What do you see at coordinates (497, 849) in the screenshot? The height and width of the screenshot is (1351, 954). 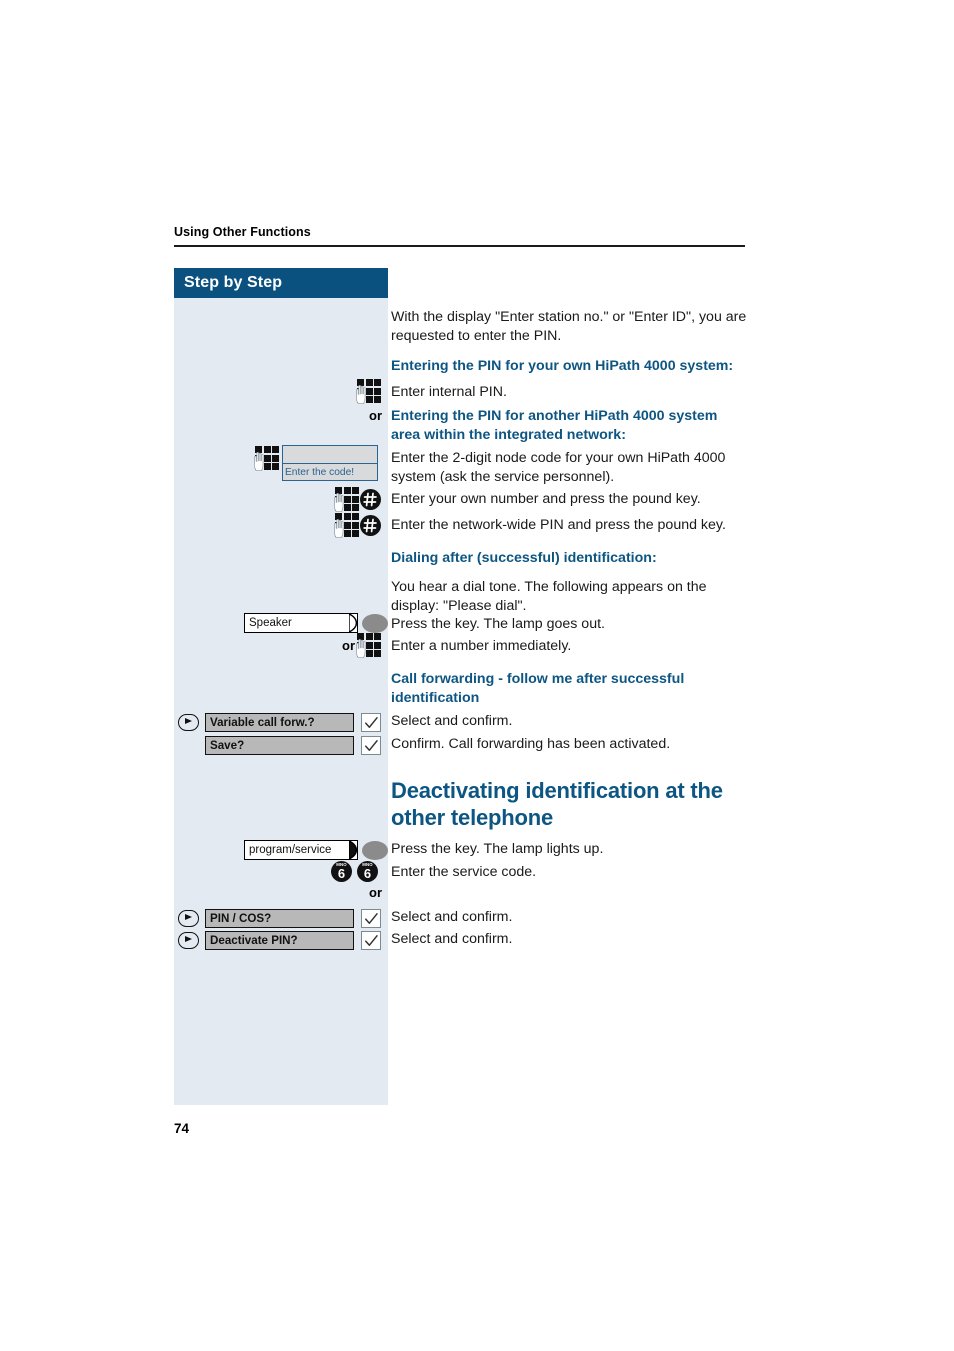 I see `text-press-key-lamp-up: Press the key. The lamp lights up.` at bounding box center [497, 849].